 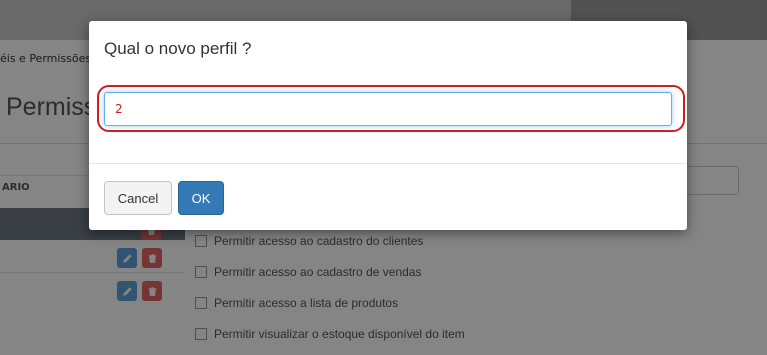 What do you see at coordinates (201, 198) in the screenshot?
I see `ok-button: OK` at bounding box center [201, 198].